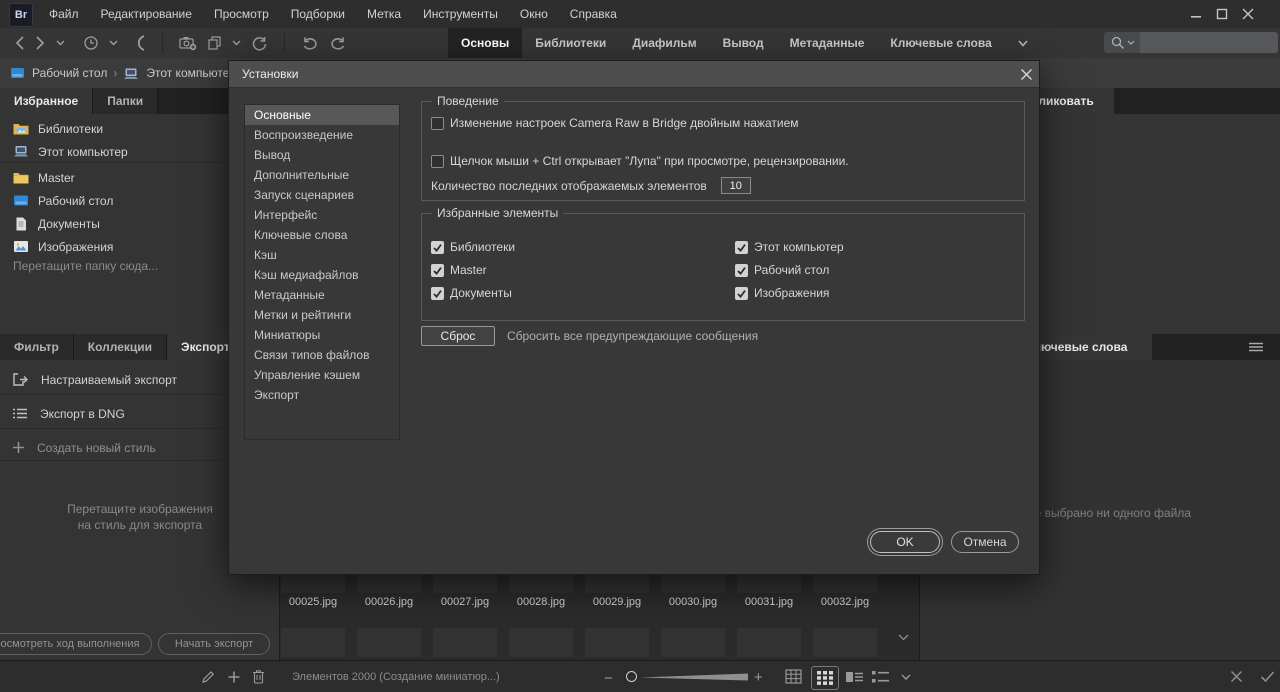  I want to click on nav-output: Вывод, so click(322, 155).